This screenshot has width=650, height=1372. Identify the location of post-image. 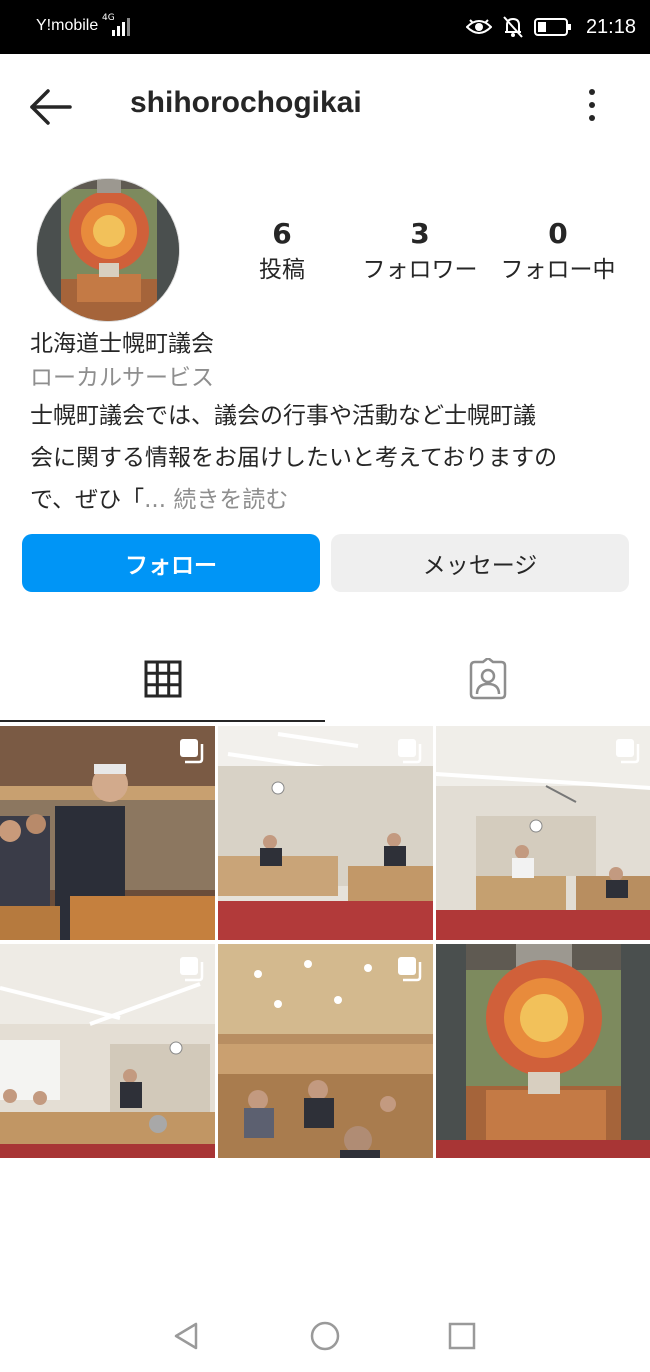
(543, 1051).